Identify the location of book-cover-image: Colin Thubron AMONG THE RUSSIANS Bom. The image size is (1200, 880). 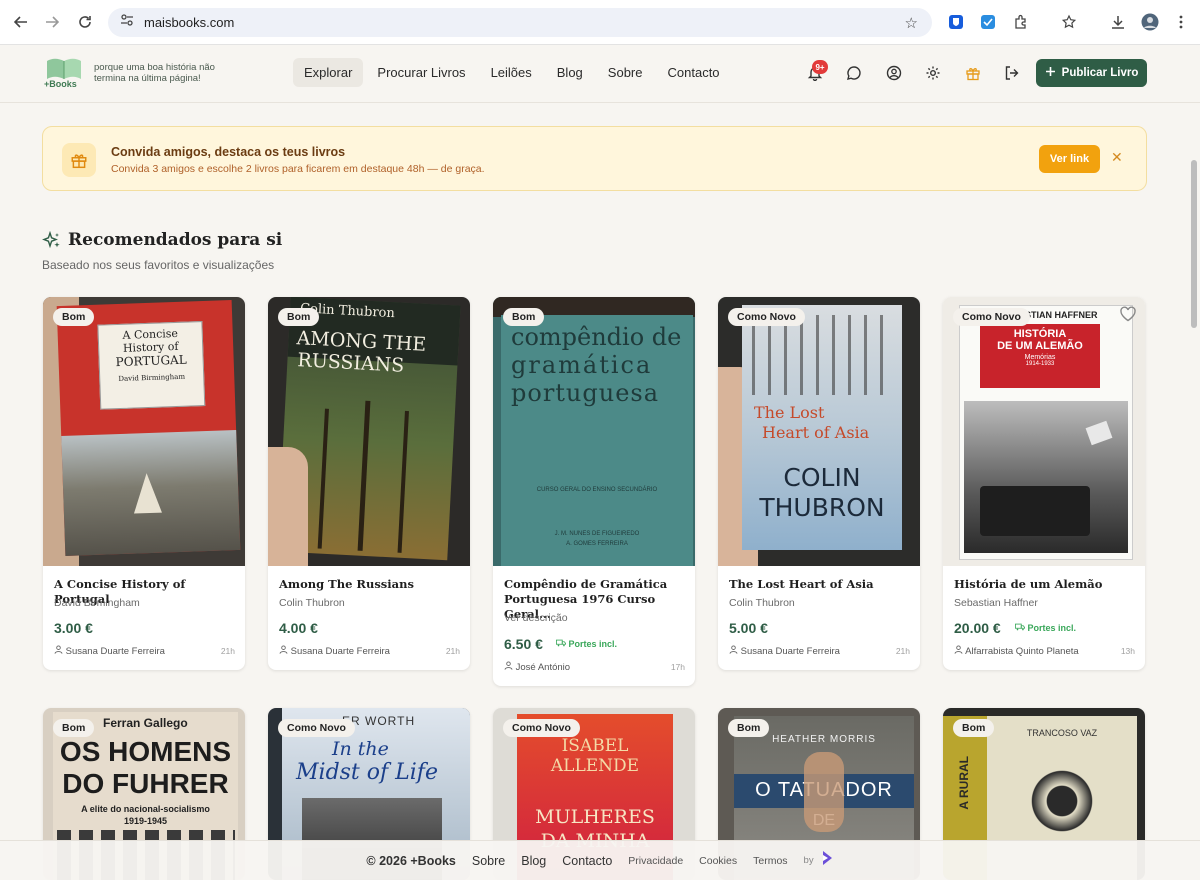
(369, 431).